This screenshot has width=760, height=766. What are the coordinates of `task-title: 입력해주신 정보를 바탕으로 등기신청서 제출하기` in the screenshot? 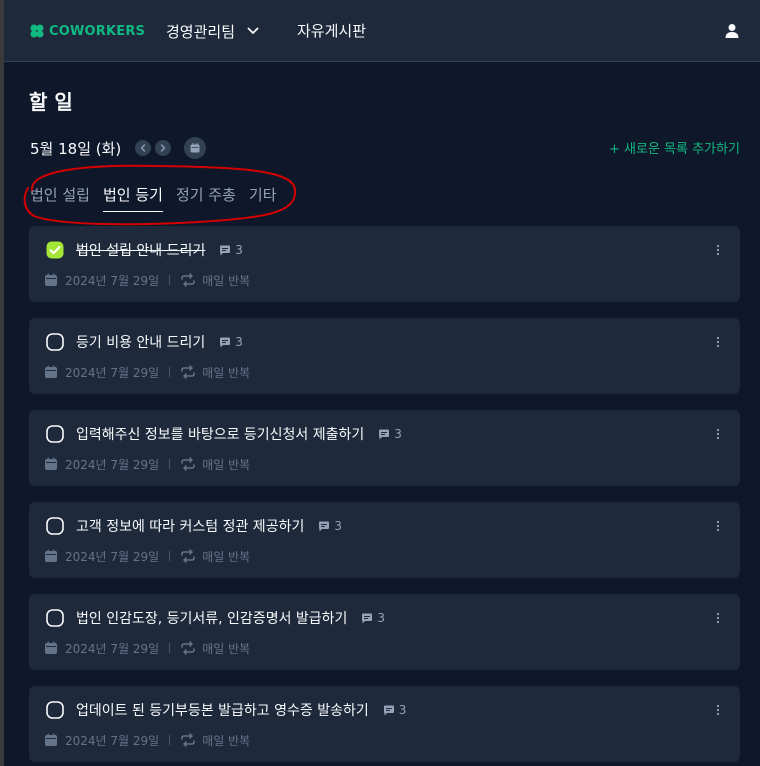 It's located at (220, 434).